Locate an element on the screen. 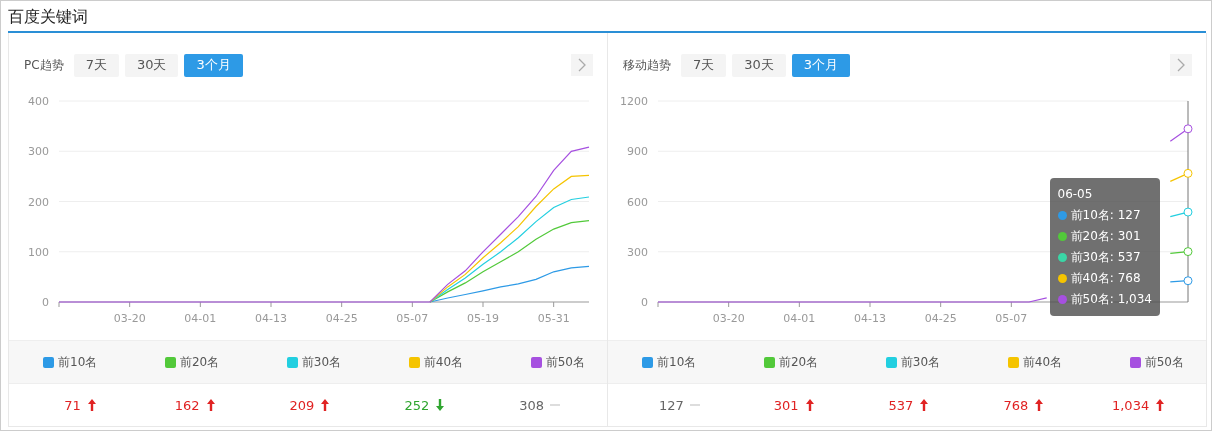  axis-label: 05-19 is located at coordinates (483, 318).